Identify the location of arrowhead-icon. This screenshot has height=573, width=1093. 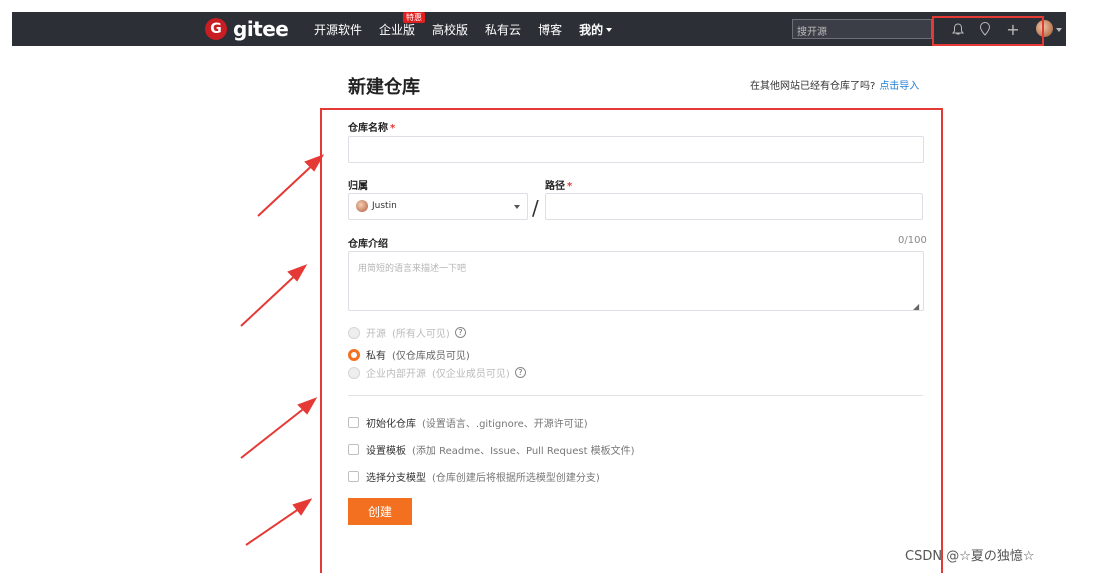
(302, 507).